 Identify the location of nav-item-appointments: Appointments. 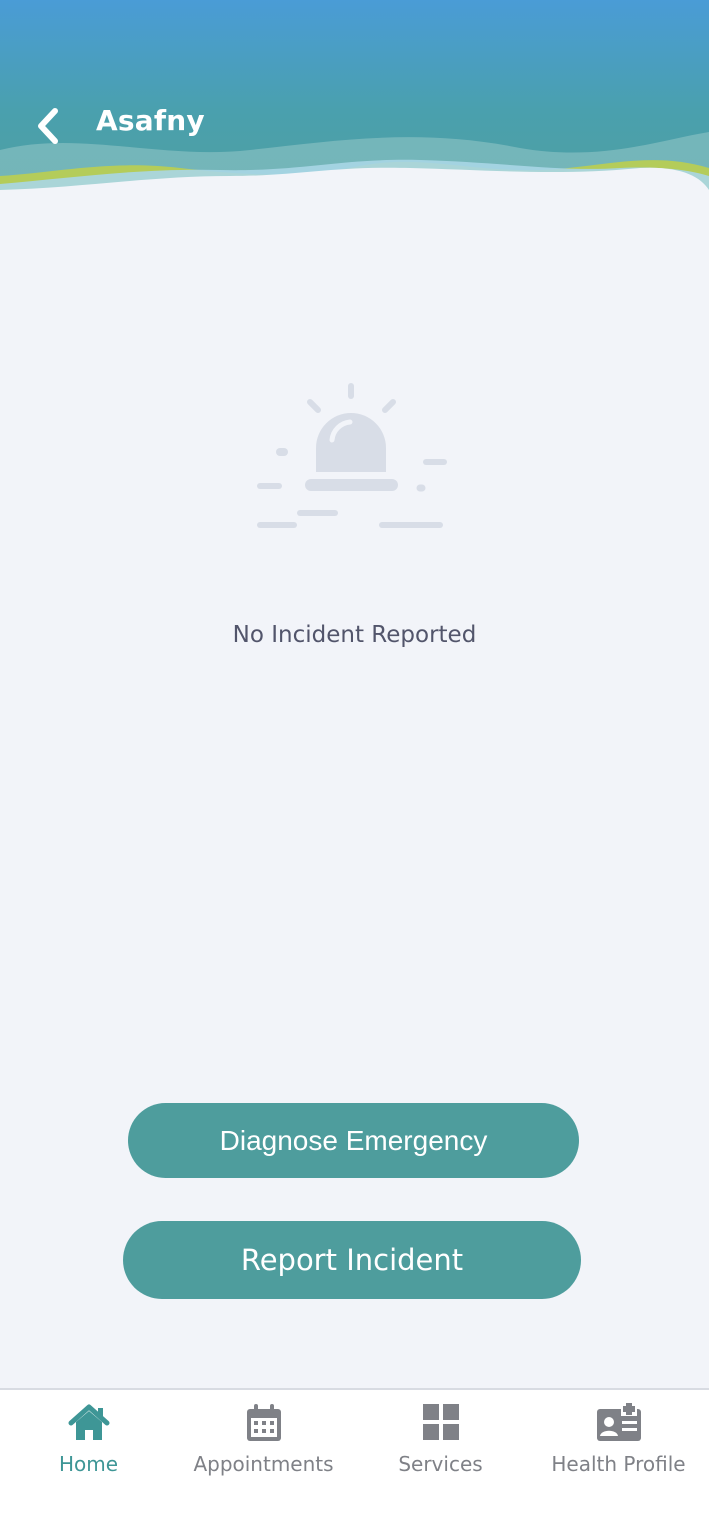
(263, 1445).